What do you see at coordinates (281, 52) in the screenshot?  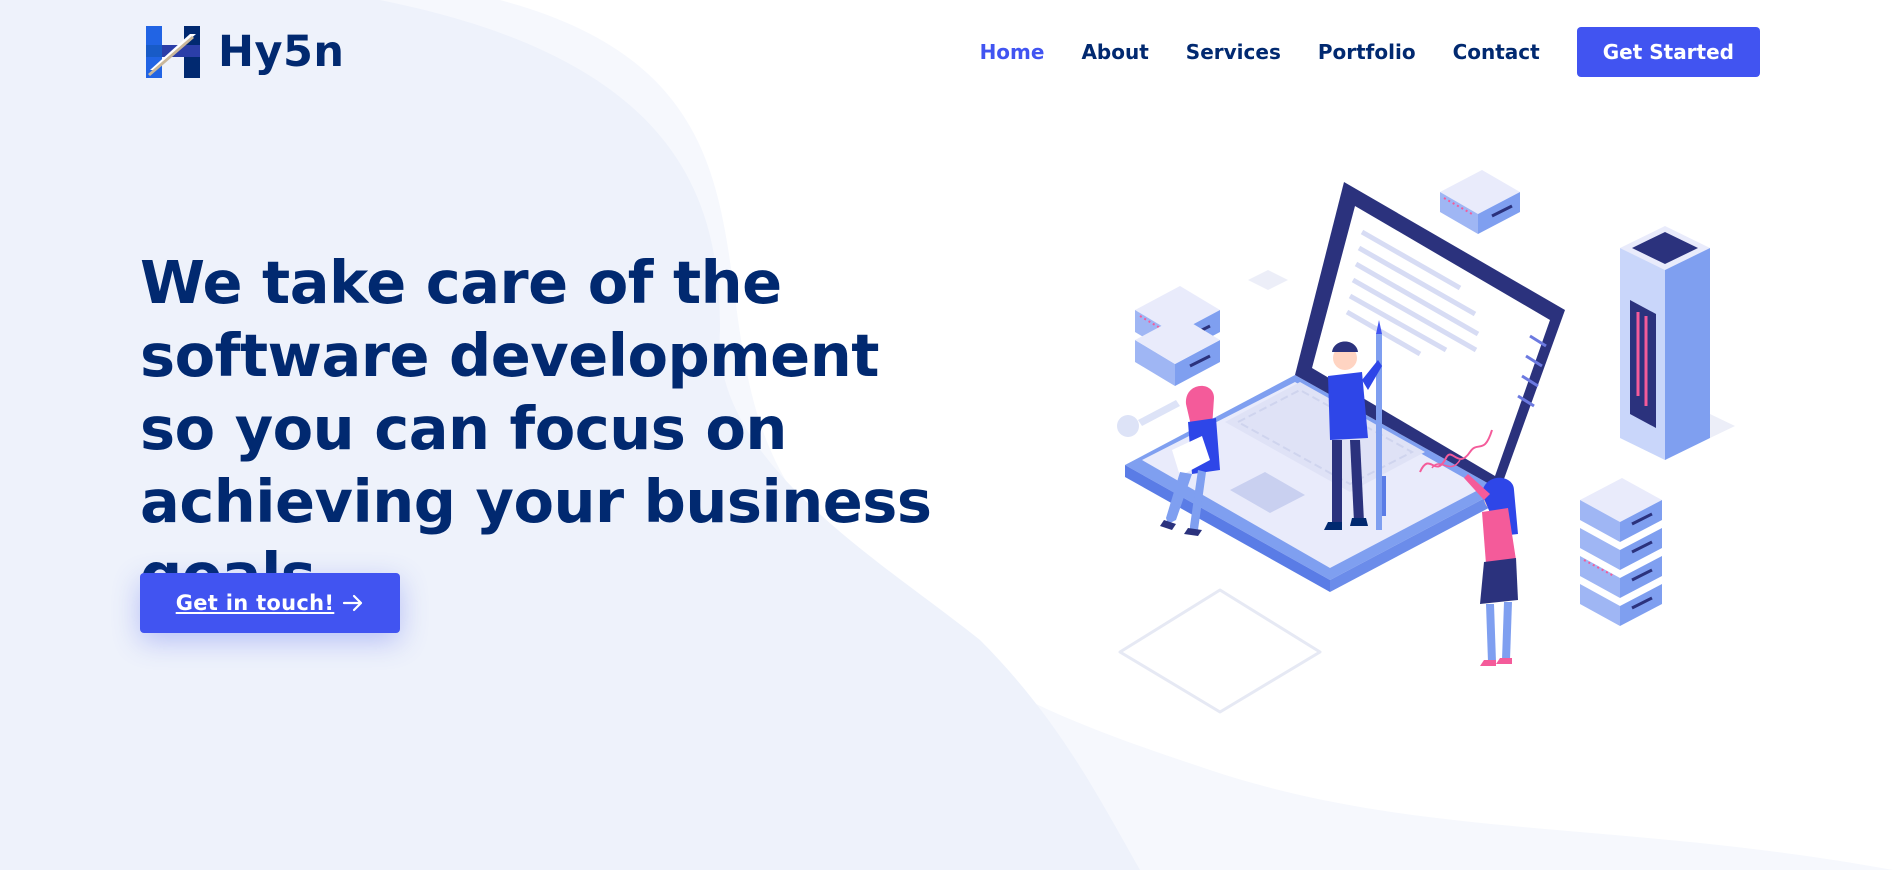 I see `brand-name: Hy5n` at bounding box center [281, 52].